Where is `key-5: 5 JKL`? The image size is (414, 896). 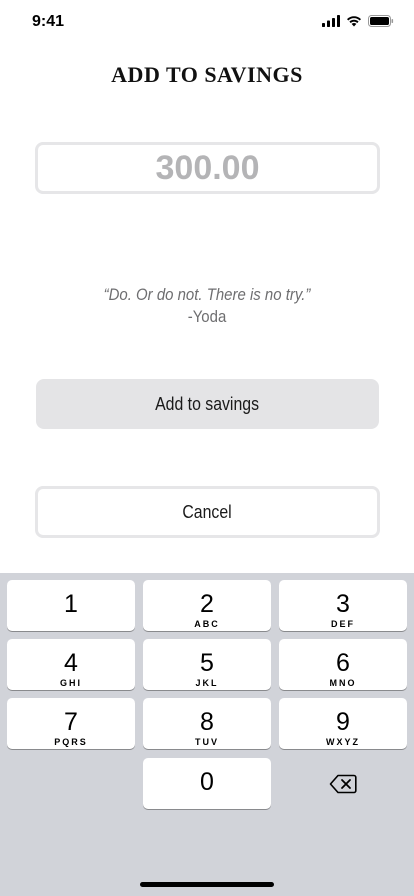 key-5: 5 JKL is located at coordinates (207, 664).